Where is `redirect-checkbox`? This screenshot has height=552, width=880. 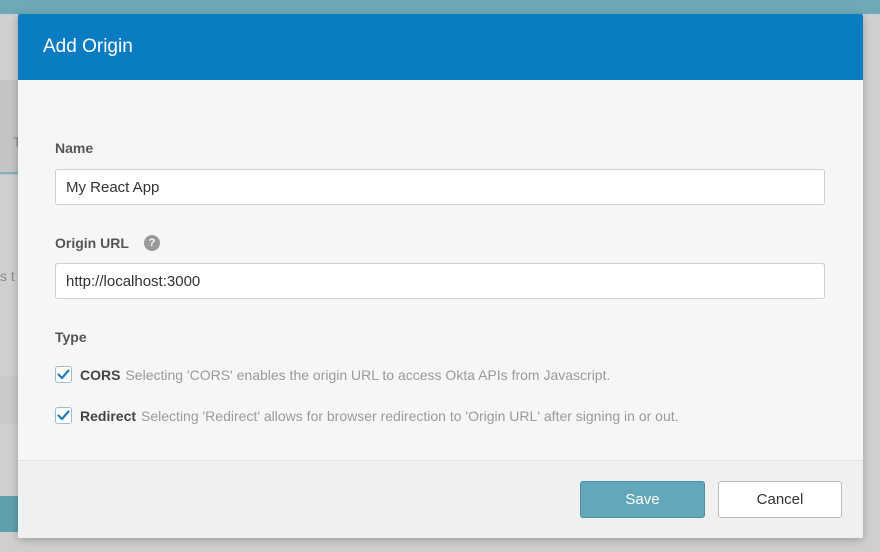
redirect-checkbox is located at coordinates (63, 415).